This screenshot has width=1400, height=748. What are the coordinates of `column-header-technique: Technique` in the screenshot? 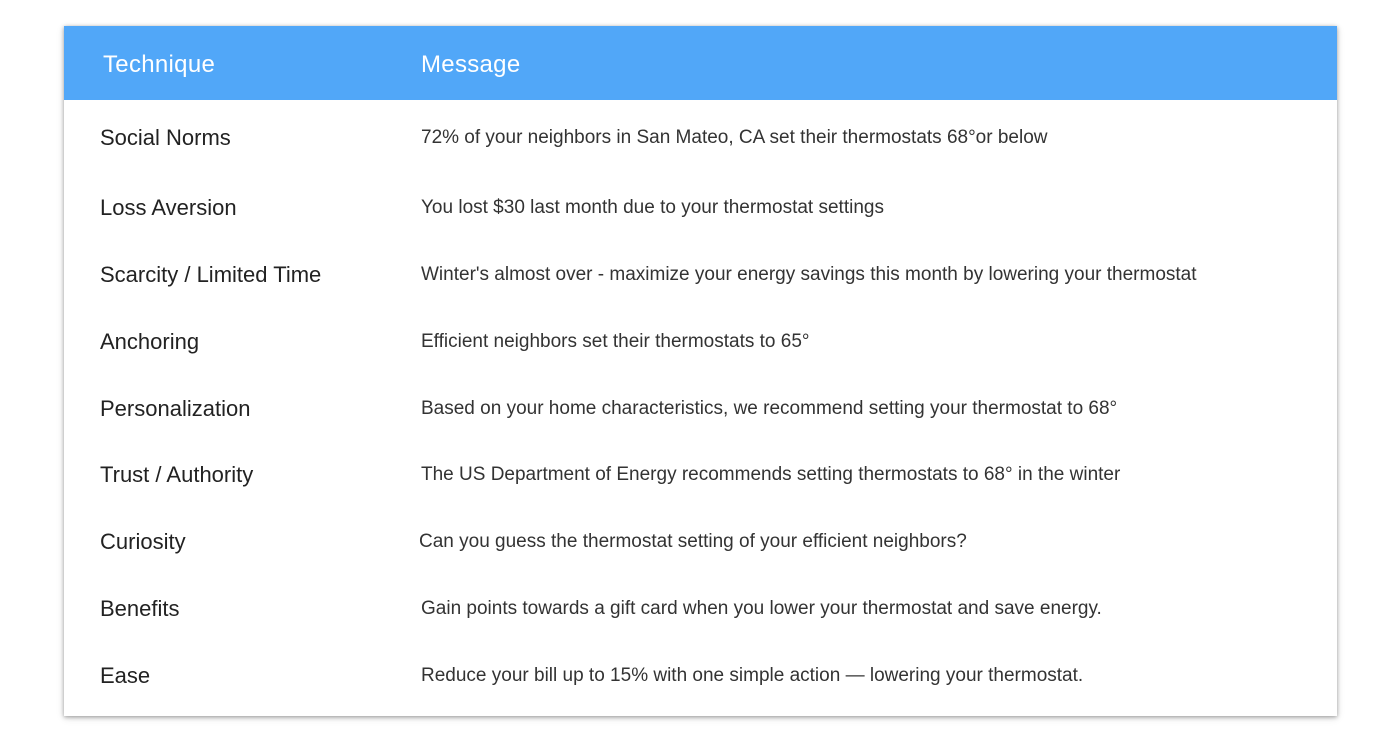 It's located at (159, 64).